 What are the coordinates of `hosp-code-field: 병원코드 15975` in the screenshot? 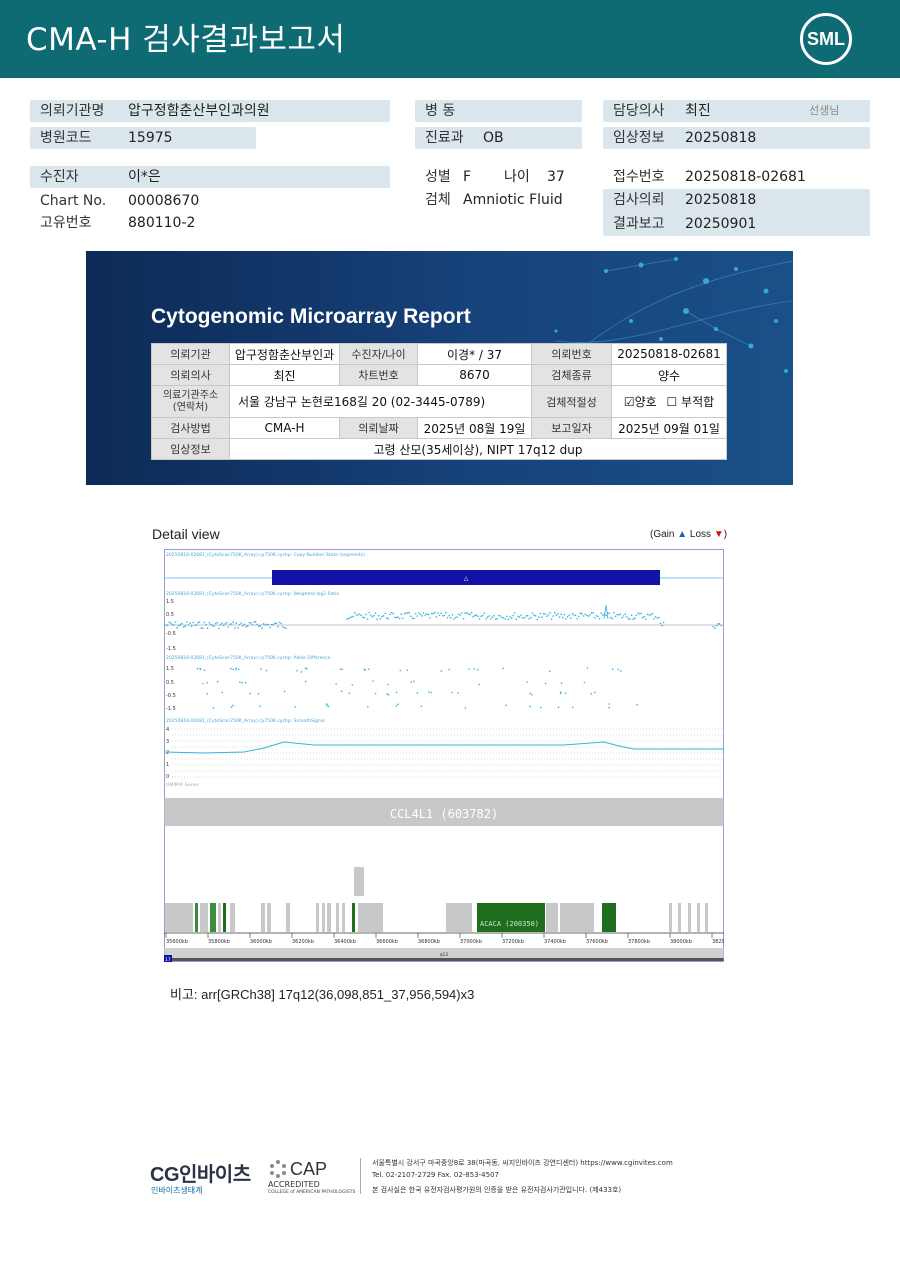 It's located at (143, 138).